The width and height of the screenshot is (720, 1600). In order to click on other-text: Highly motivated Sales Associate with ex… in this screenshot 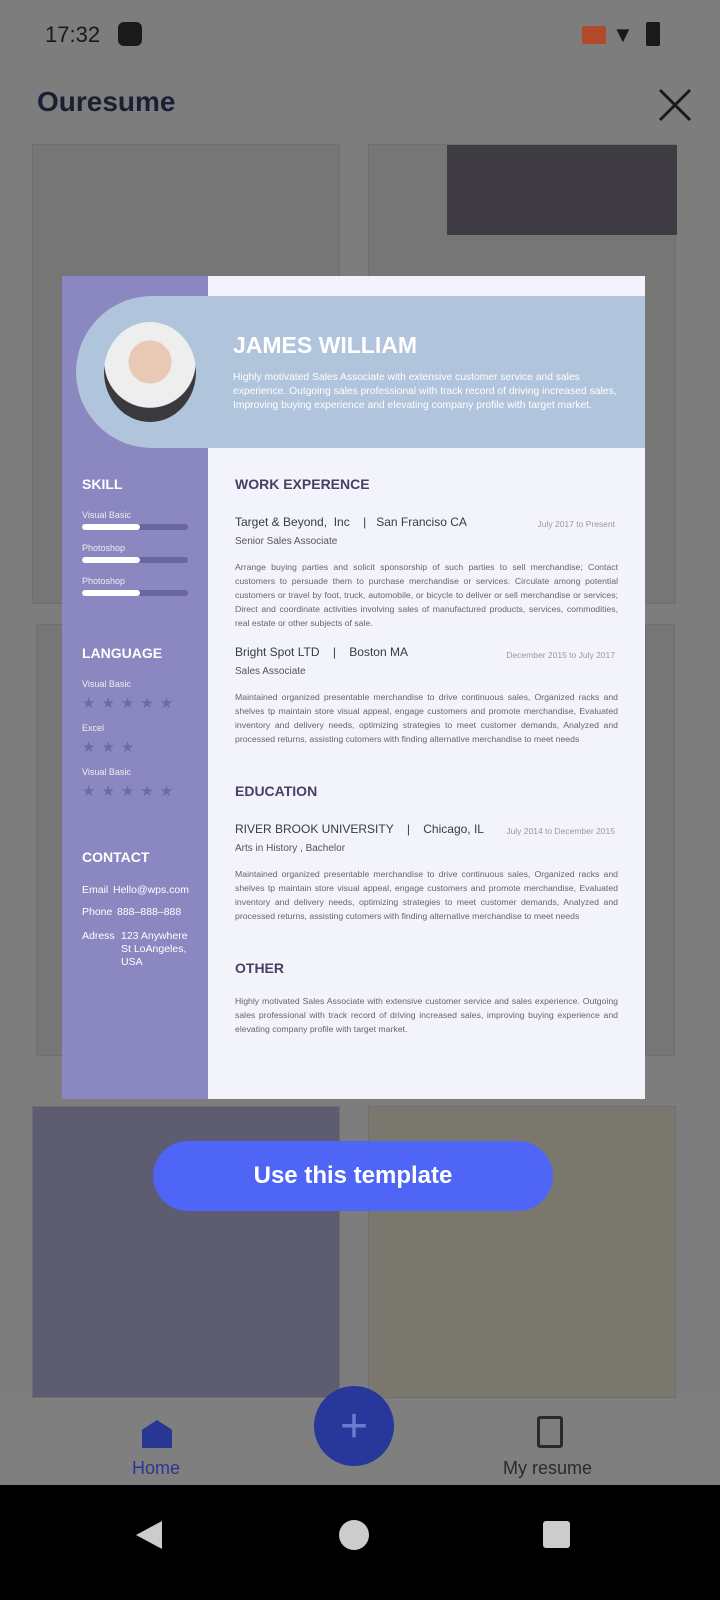, I will do `click(426, 1015)`.